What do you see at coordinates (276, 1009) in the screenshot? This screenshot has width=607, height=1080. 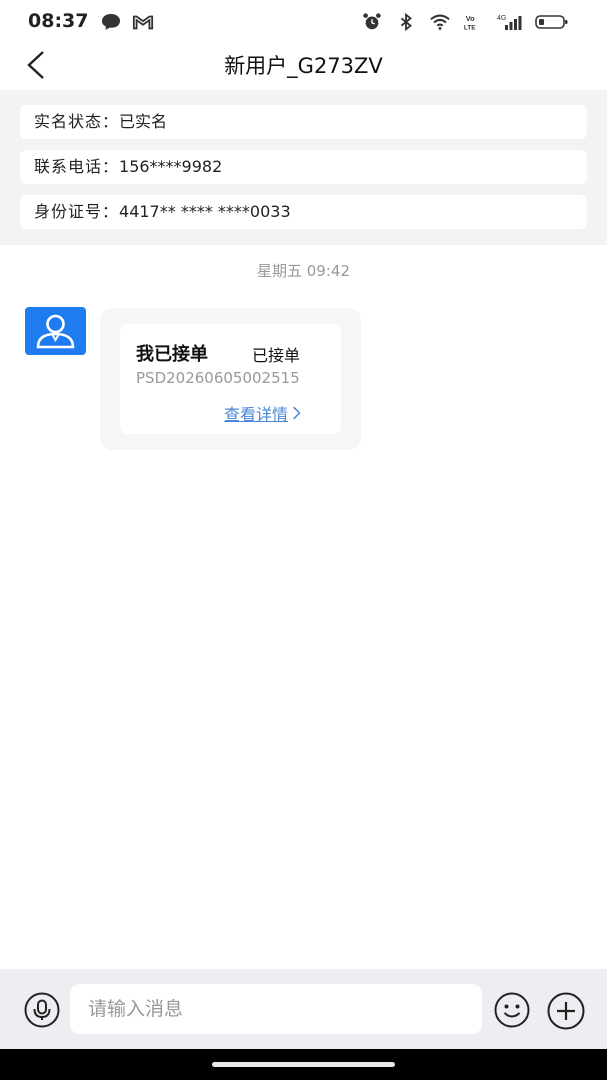 I see `message-input` at bounding box center [276, 1009].